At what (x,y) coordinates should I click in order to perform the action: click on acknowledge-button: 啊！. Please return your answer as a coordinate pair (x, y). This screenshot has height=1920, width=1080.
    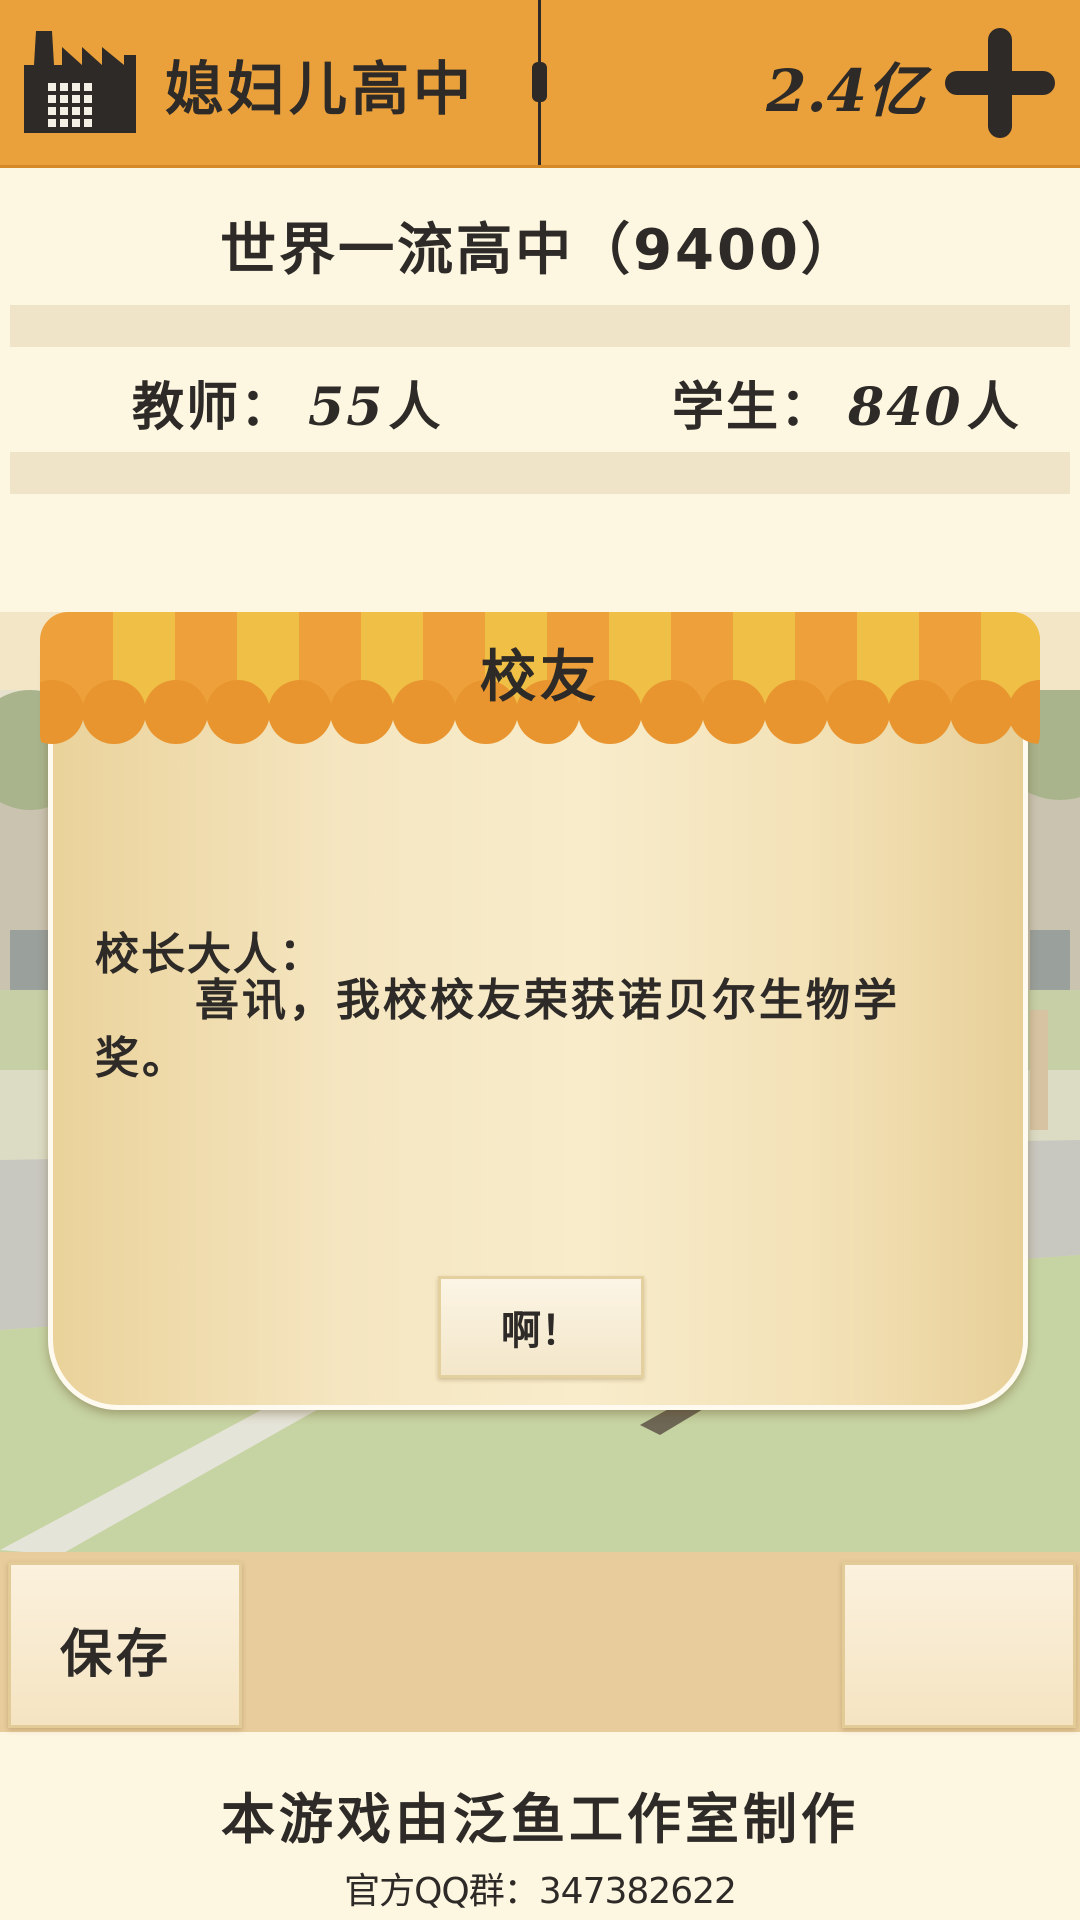
    Looking at the image, I should click on (541, 1327).